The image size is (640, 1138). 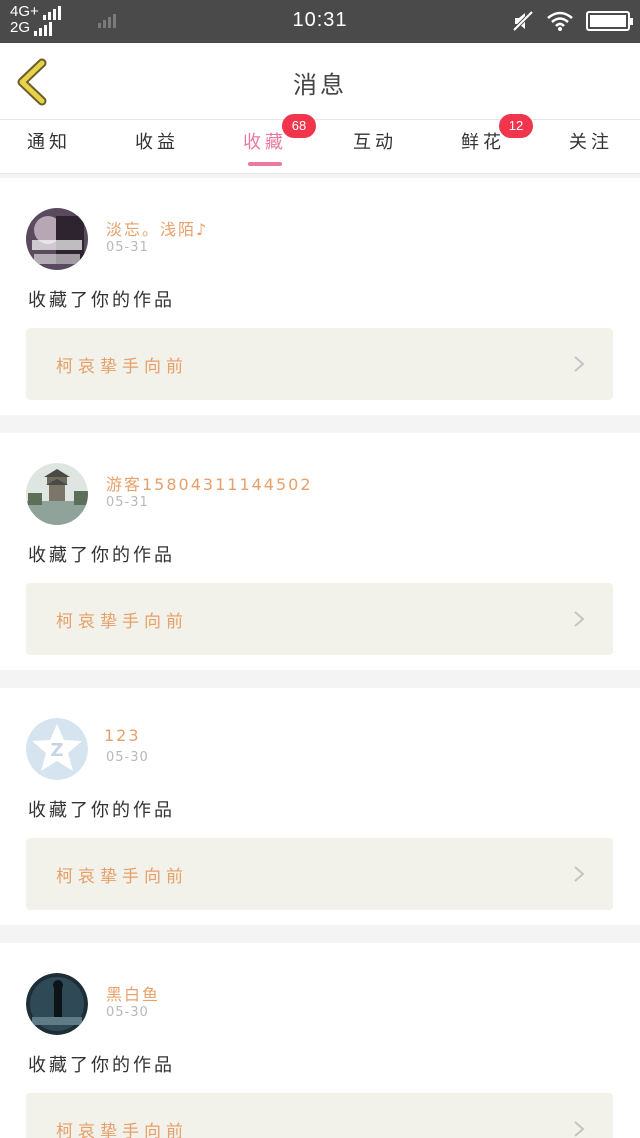 What do you see at coordinates (157, 228) in the screenshot?
I see `nickname: 淡忘。浅陌♪` at bounding box center [157, 228].